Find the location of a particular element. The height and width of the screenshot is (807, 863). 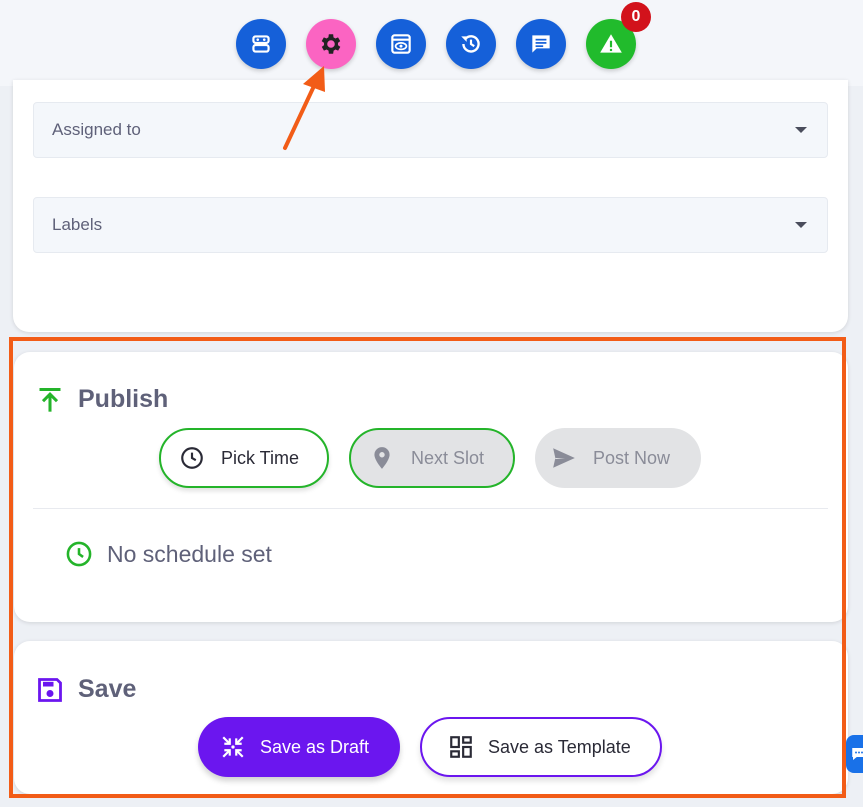

preview-eye-icon is located at coordinates (401, 44).